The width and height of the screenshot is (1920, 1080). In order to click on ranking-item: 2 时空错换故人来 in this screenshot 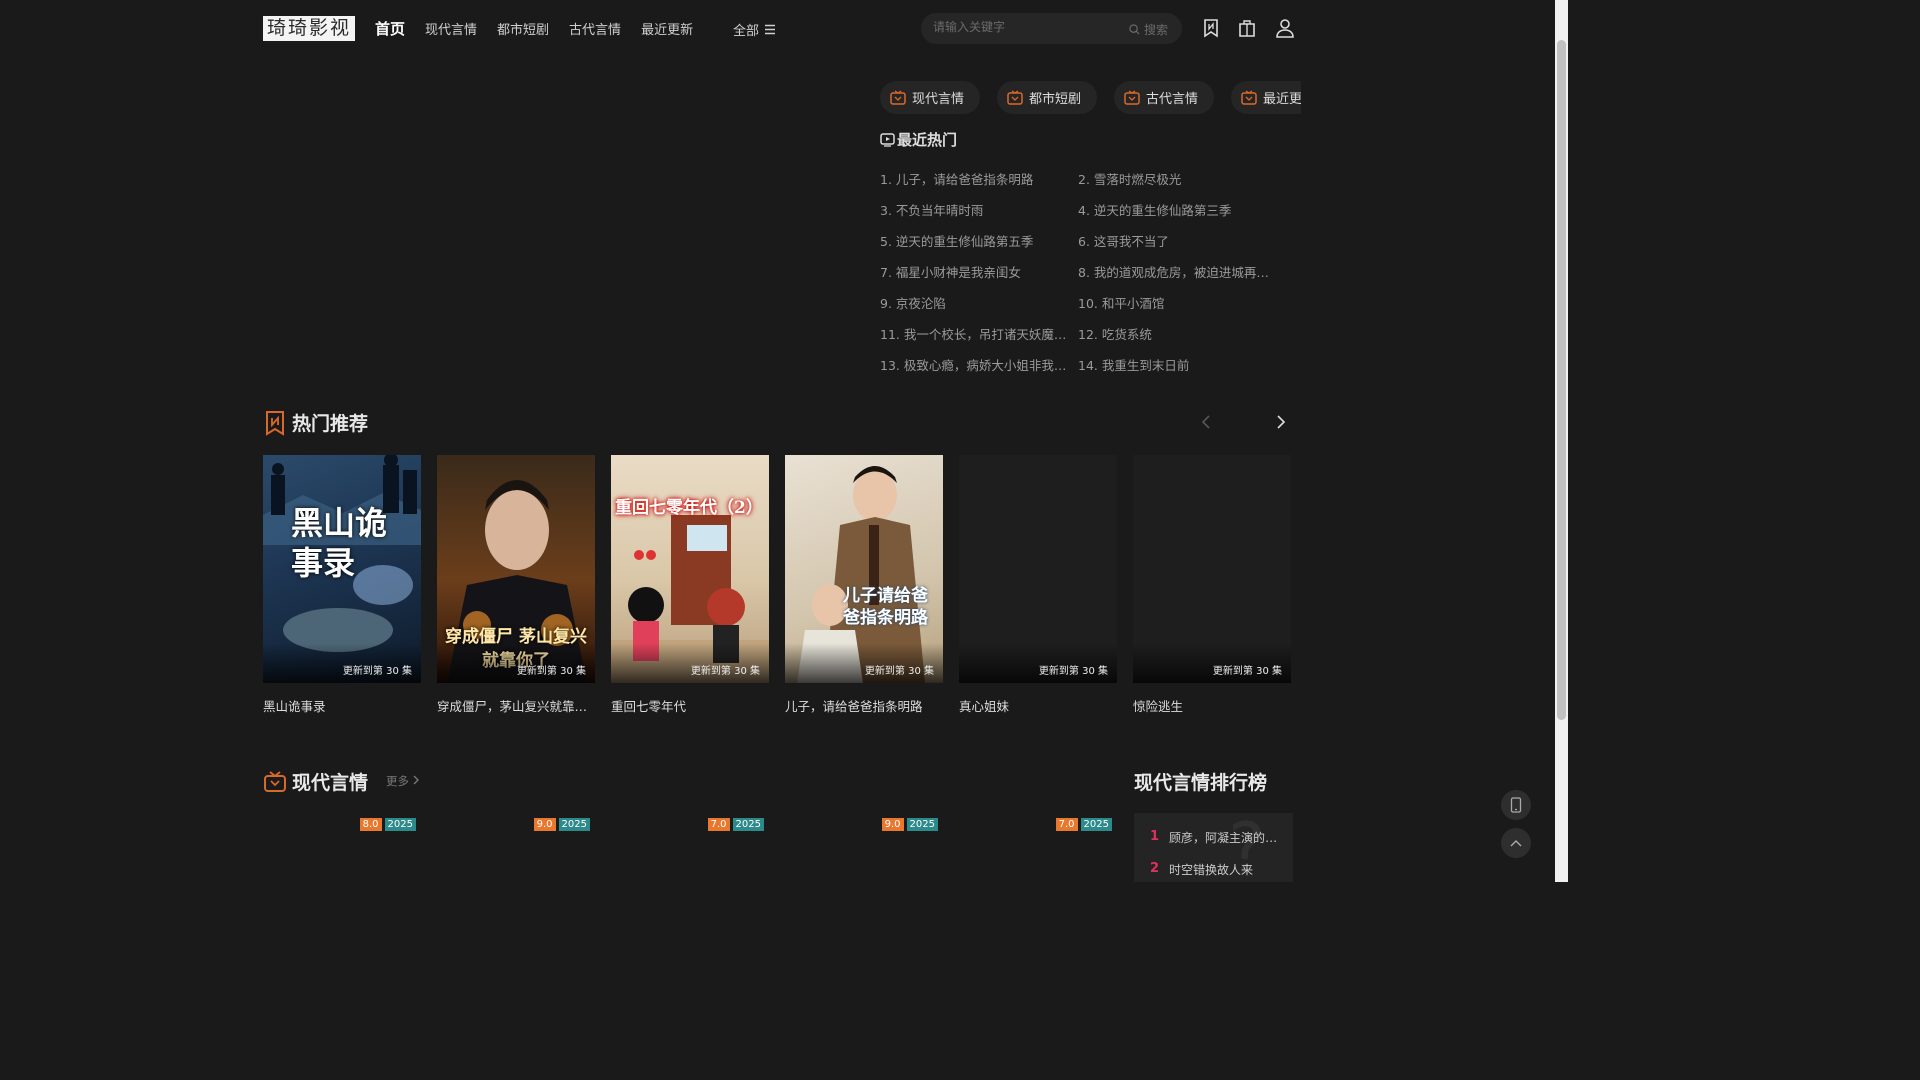, I will do `click(1215, 869)`.